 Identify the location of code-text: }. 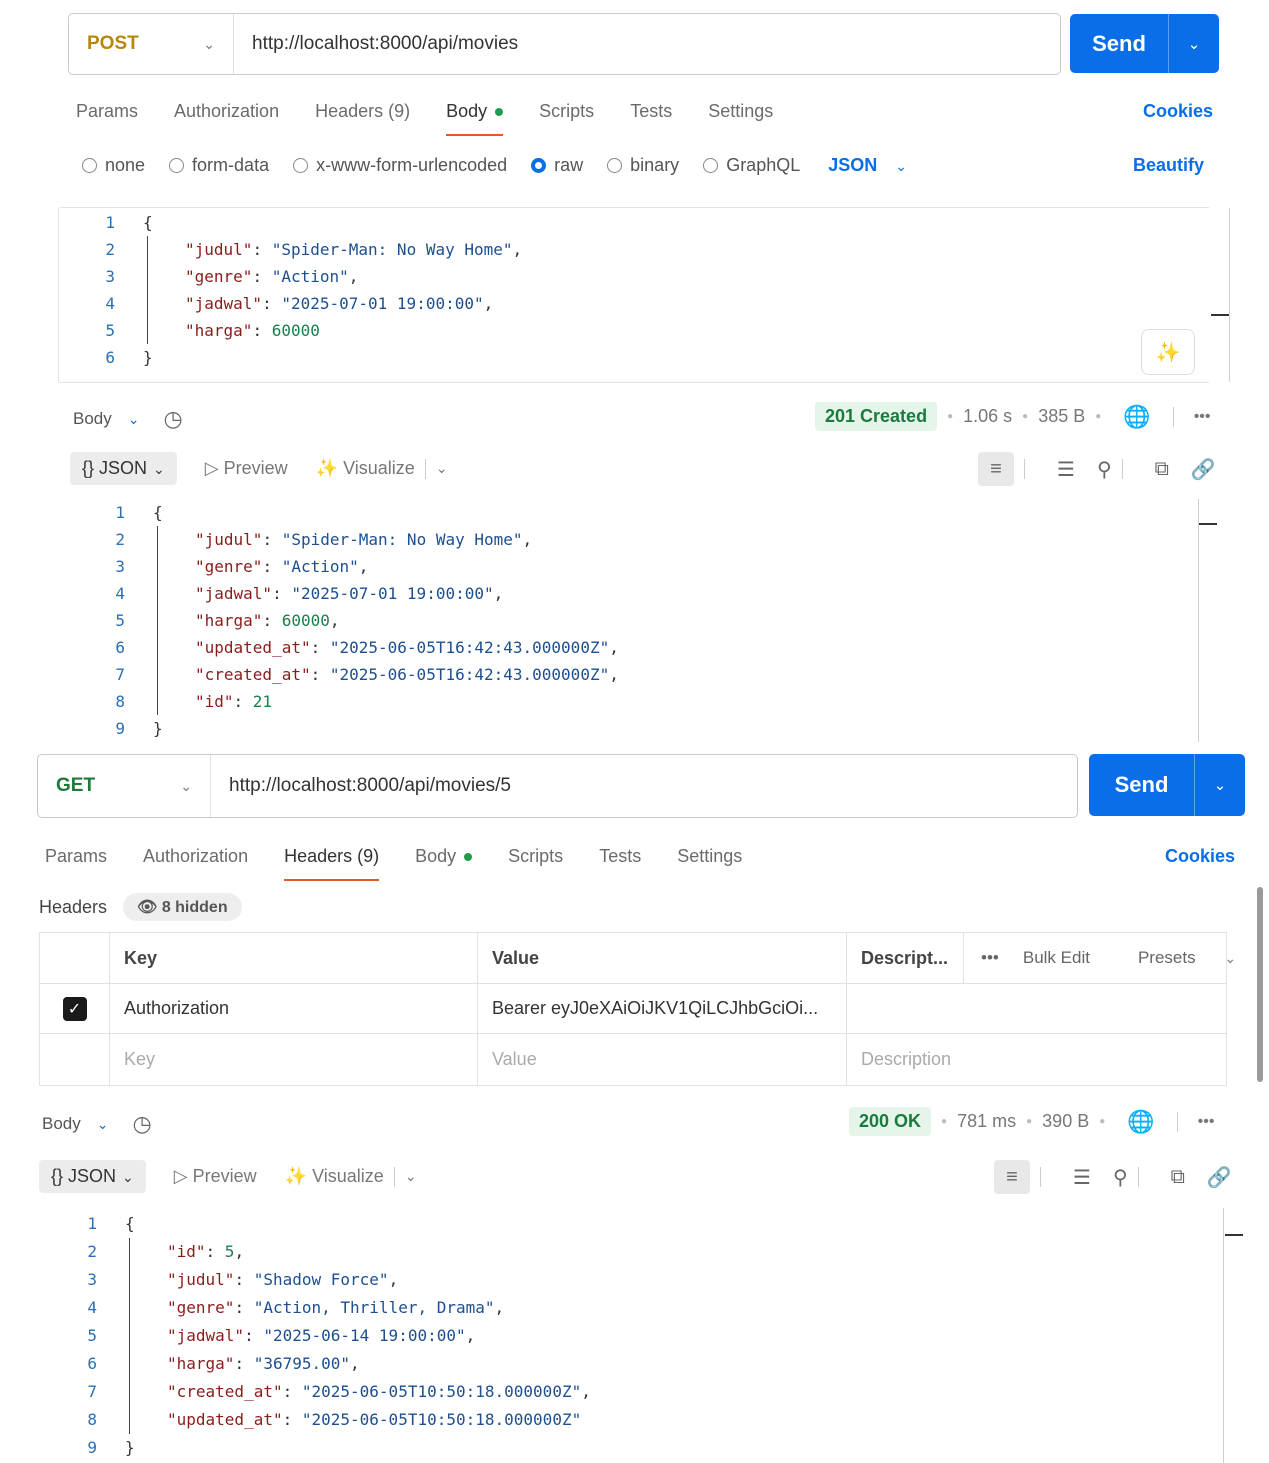
(130, 1447).